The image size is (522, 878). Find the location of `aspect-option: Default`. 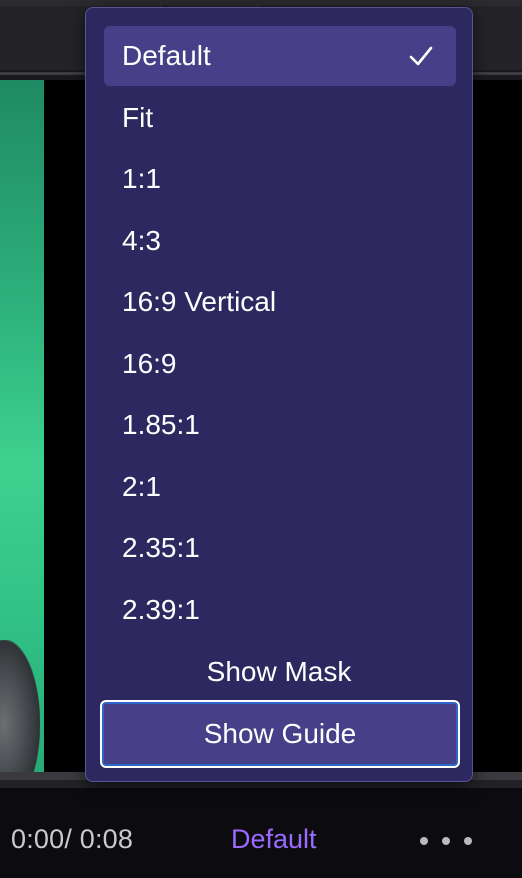

aspect-option: Default is located at coordinates (280, 56).